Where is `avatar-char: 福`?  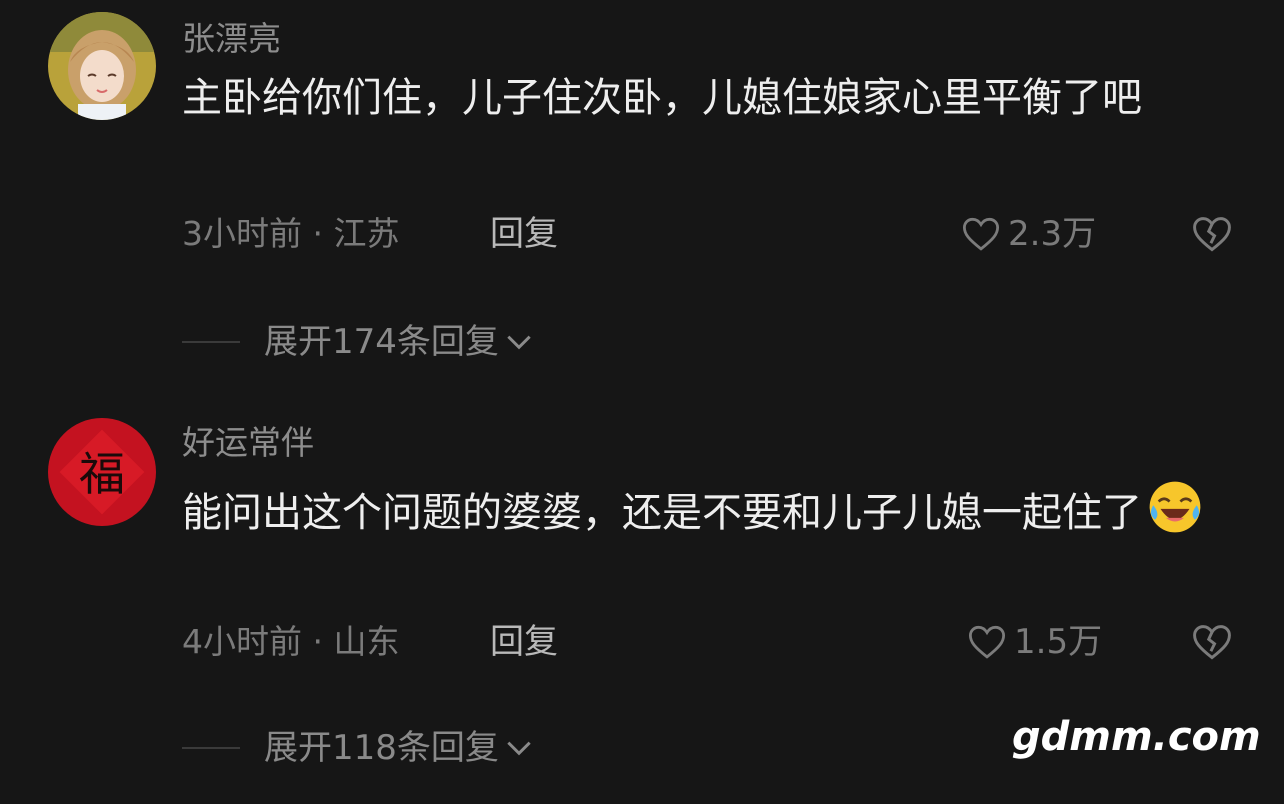
avatar-char: 福 is located at coordinates (102, 474).